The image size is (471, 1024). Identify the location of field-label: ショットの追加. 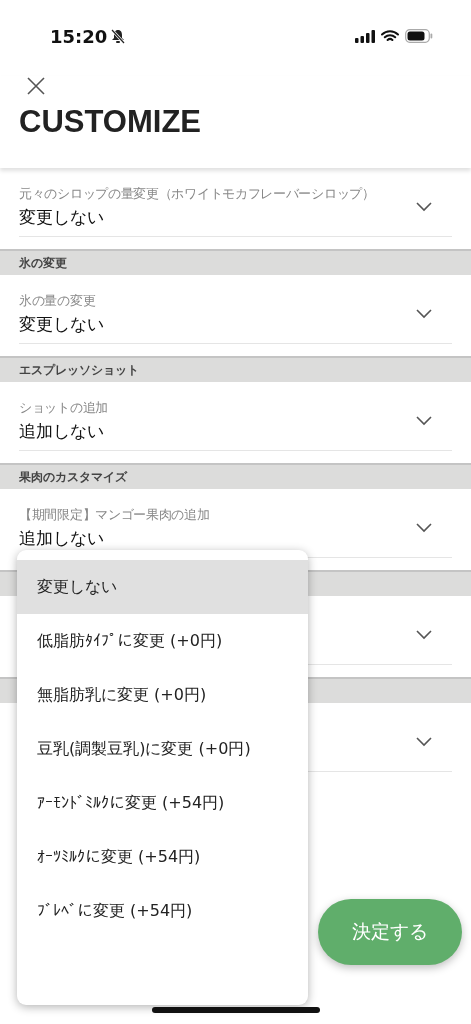
(63, 407).